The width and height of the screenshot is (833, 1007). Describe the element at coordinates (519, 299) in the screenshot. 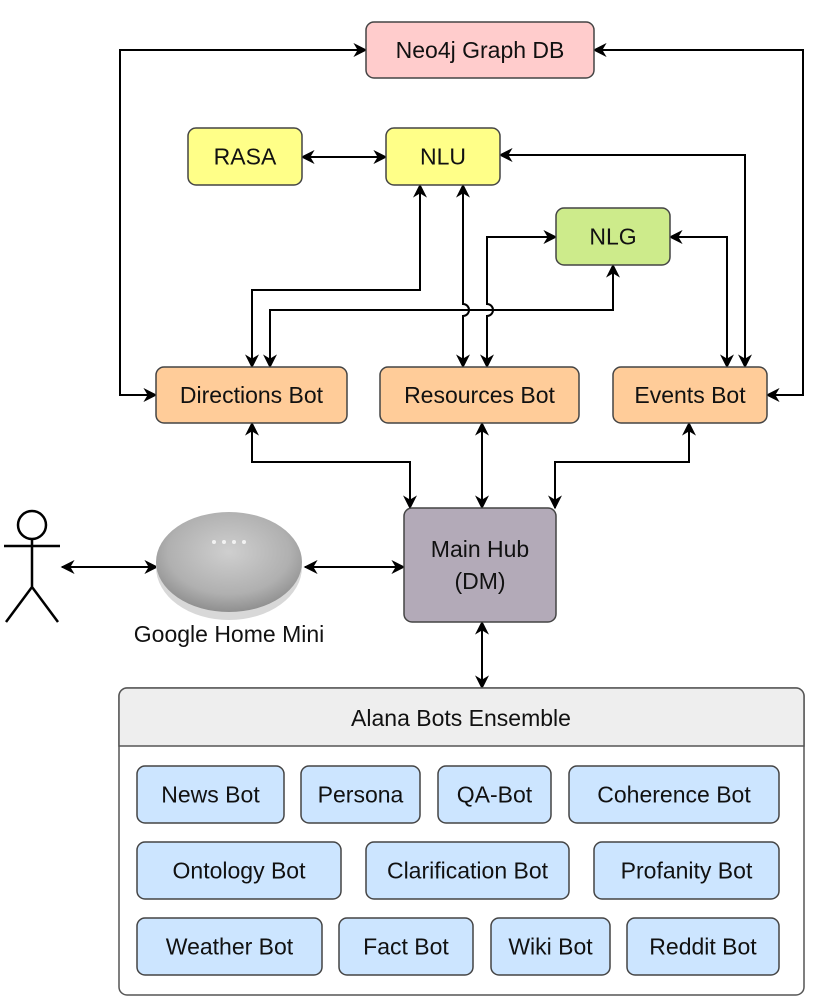

I see `edge-nlg-resources` at that location.